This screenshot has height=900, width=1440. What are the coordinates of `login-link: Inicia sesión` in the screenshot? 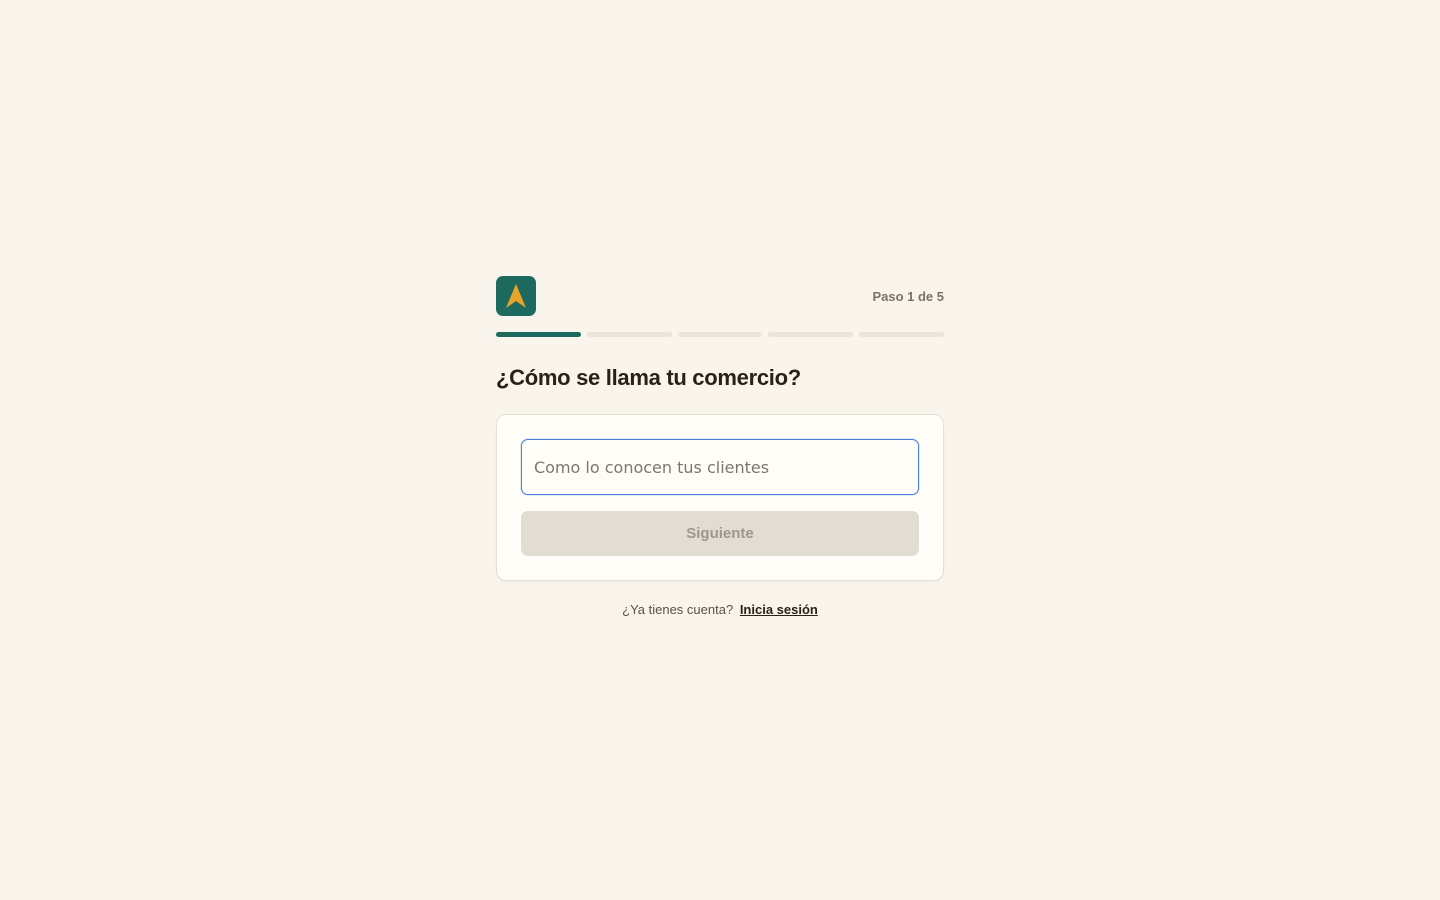 It's located at (779, 609).